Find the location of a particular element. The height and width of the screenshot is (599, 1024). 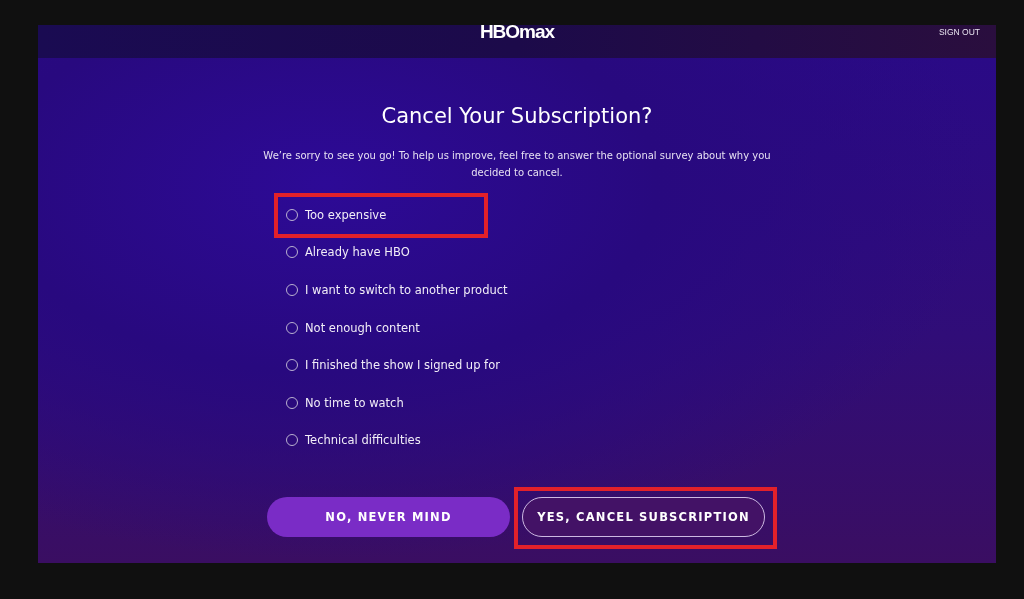

page-title: Cancel Your Subscription? is located at coordinates (517, 116).